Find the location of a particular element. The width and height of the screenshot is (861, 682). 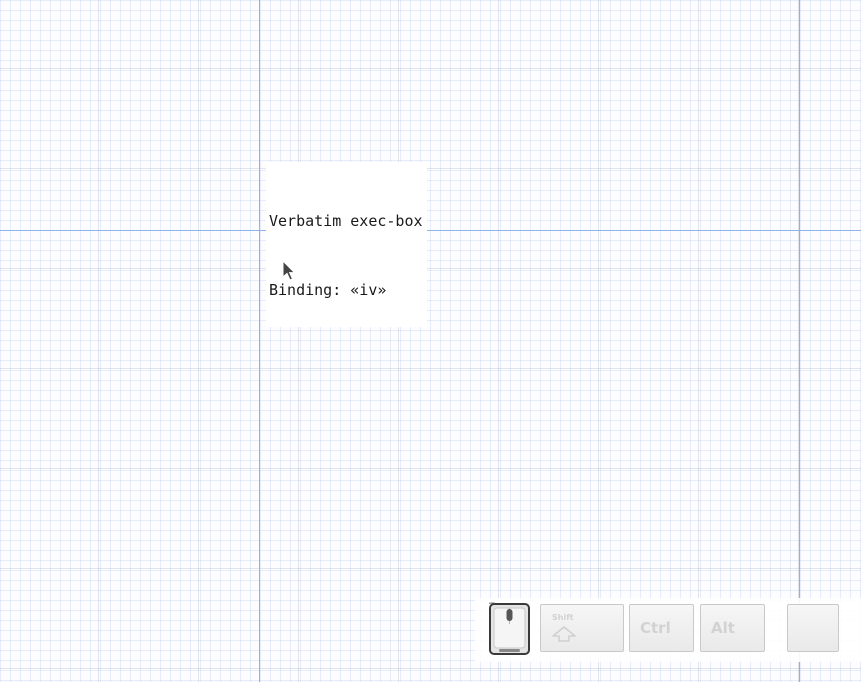

ctrl-key: Ctrl is located at coordinates (661, 628).